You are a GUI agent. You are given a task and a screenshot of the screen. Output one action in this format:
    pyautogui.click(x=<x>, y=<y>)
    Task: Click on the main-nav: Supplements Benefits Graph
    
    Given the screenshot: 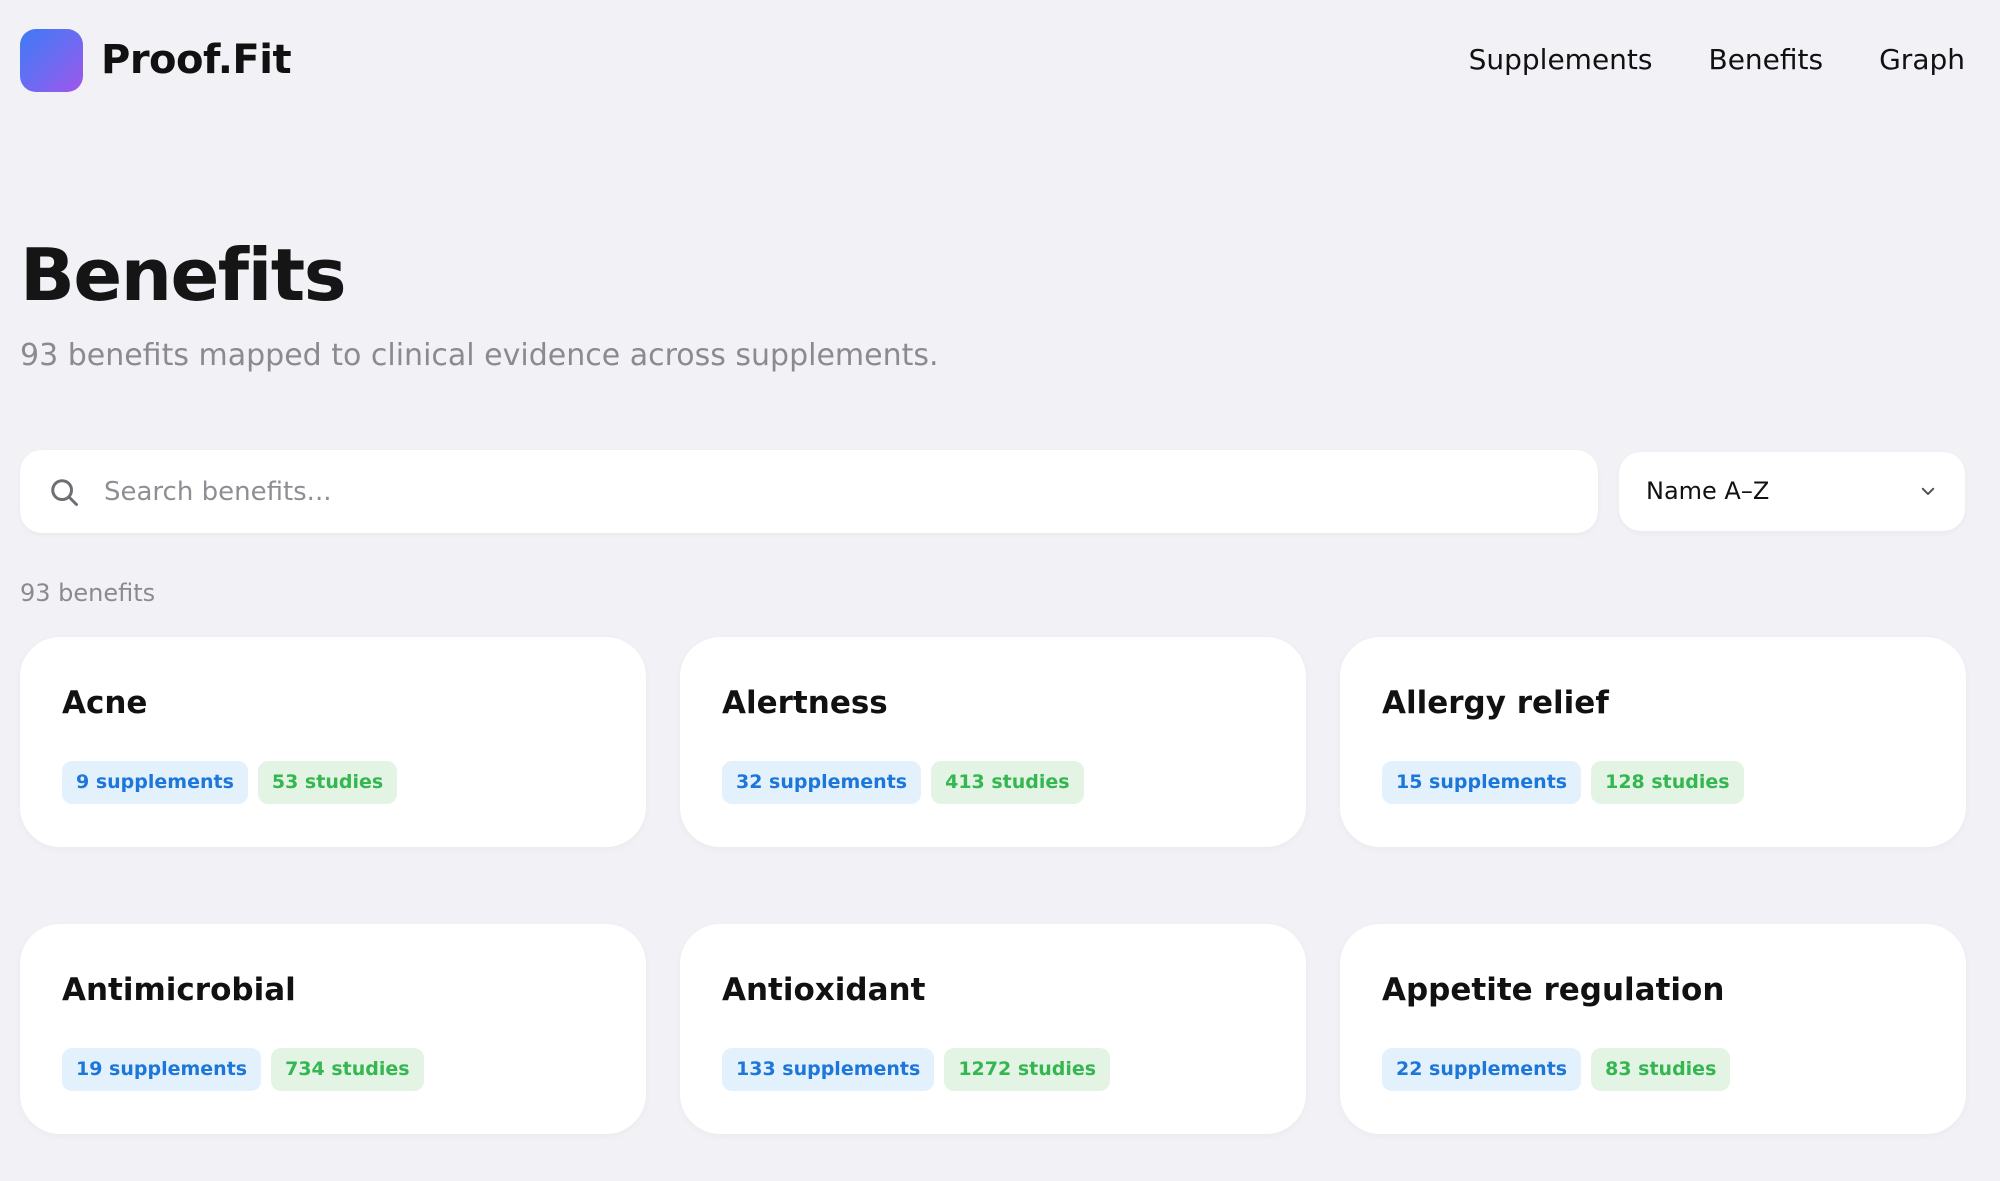 What is the action you would take?
    pyautogui.click(x=1717, y=60)
    